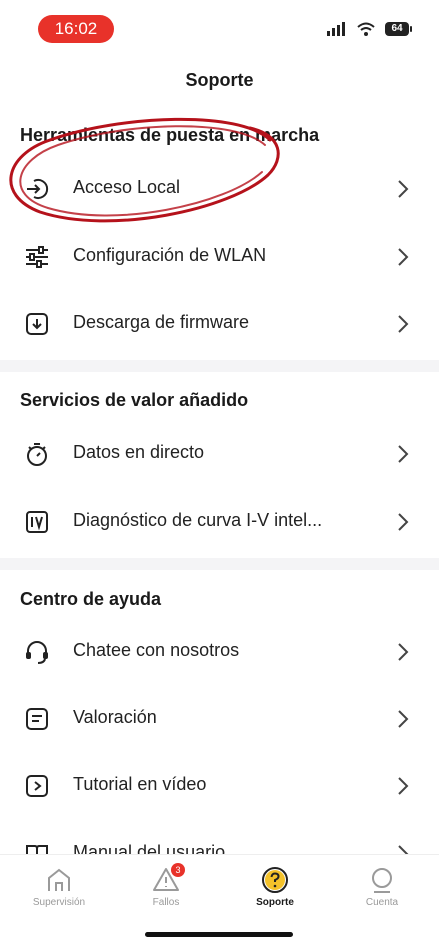 This screenshot has height=945, width=439. What do you see at coordinates (219, 454) in the screenshot?
I see `menu-item-live-data: Datos en directo` at bounding box center [219, 454].